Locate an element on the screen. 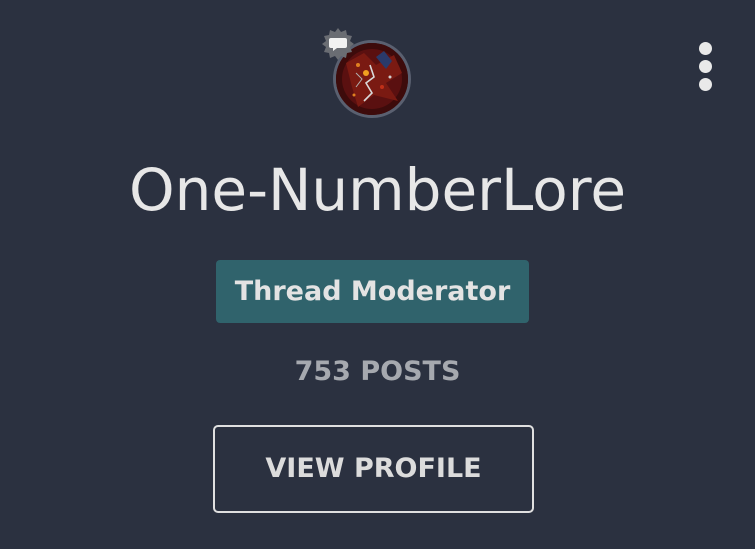 Image resolution: width=755 pixels, height=549 pixels. role-badge: Thread Moderator is located at coordinates (372, 291).